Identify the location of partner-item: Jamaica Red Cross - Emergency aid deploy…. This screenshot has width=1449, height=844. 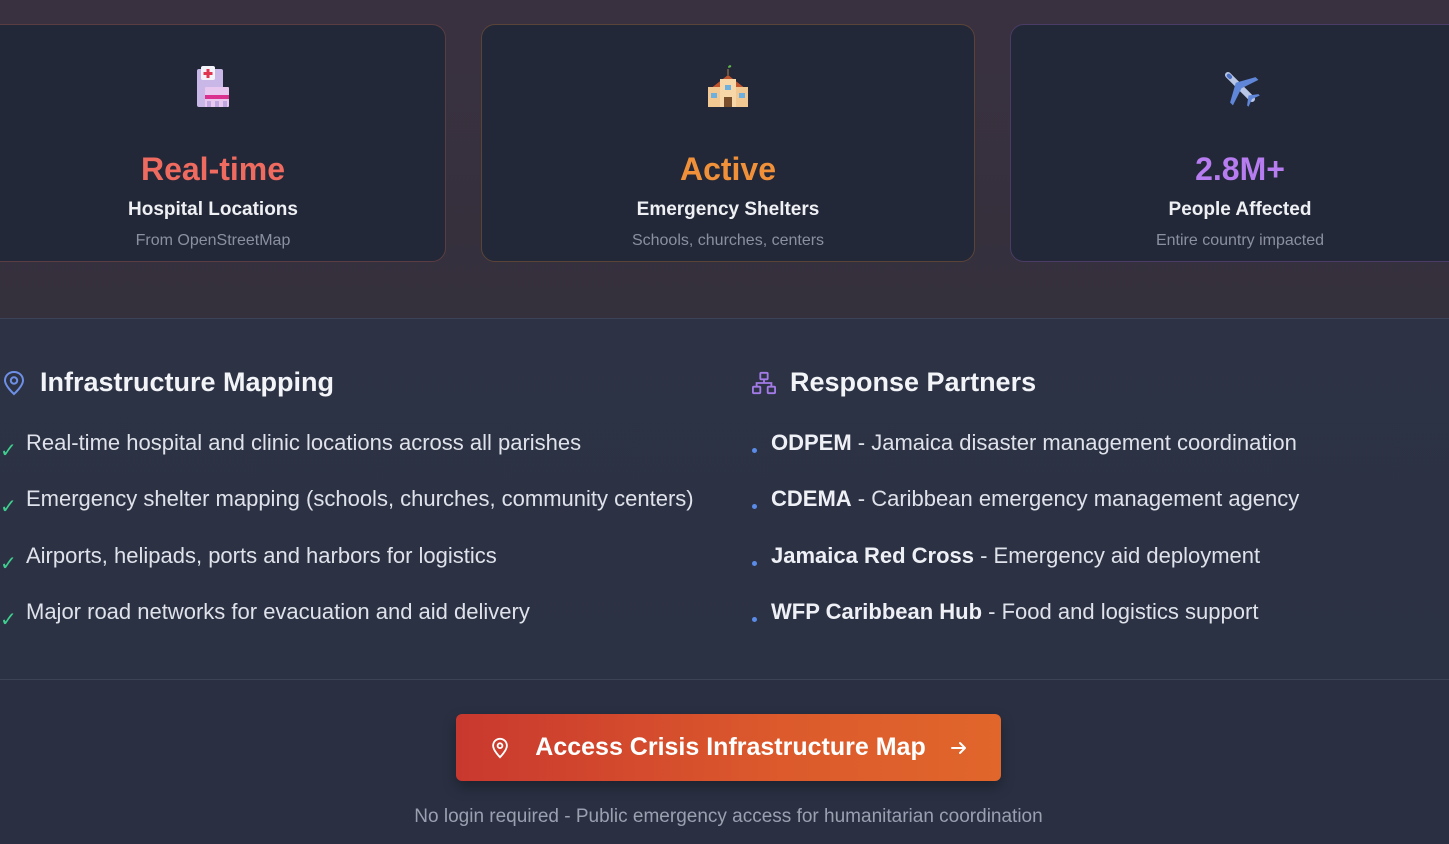
(1015, 556).